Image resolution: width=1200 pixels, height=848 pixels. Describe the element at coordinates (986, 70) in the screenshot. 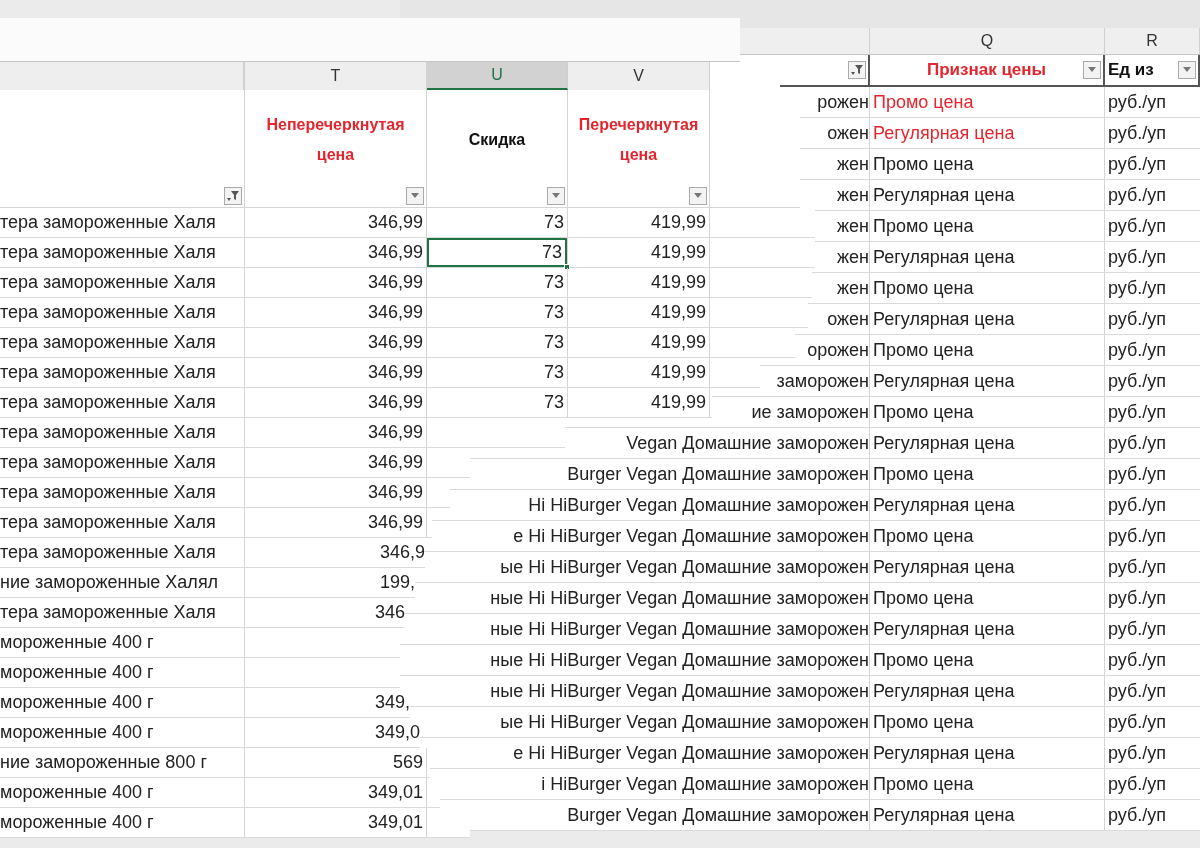

I see `column-header: Признак цены` at that location.